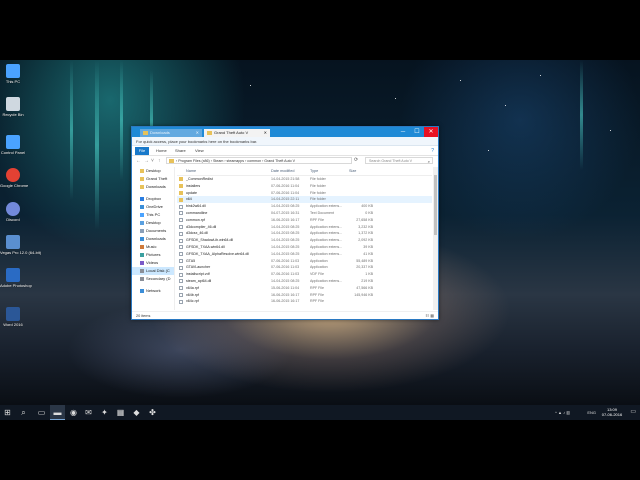  Describe the element at coordinates (399, 160) in the screenshot. I see `search-input: Search Grand Theft Auto V ⌕` at that location.